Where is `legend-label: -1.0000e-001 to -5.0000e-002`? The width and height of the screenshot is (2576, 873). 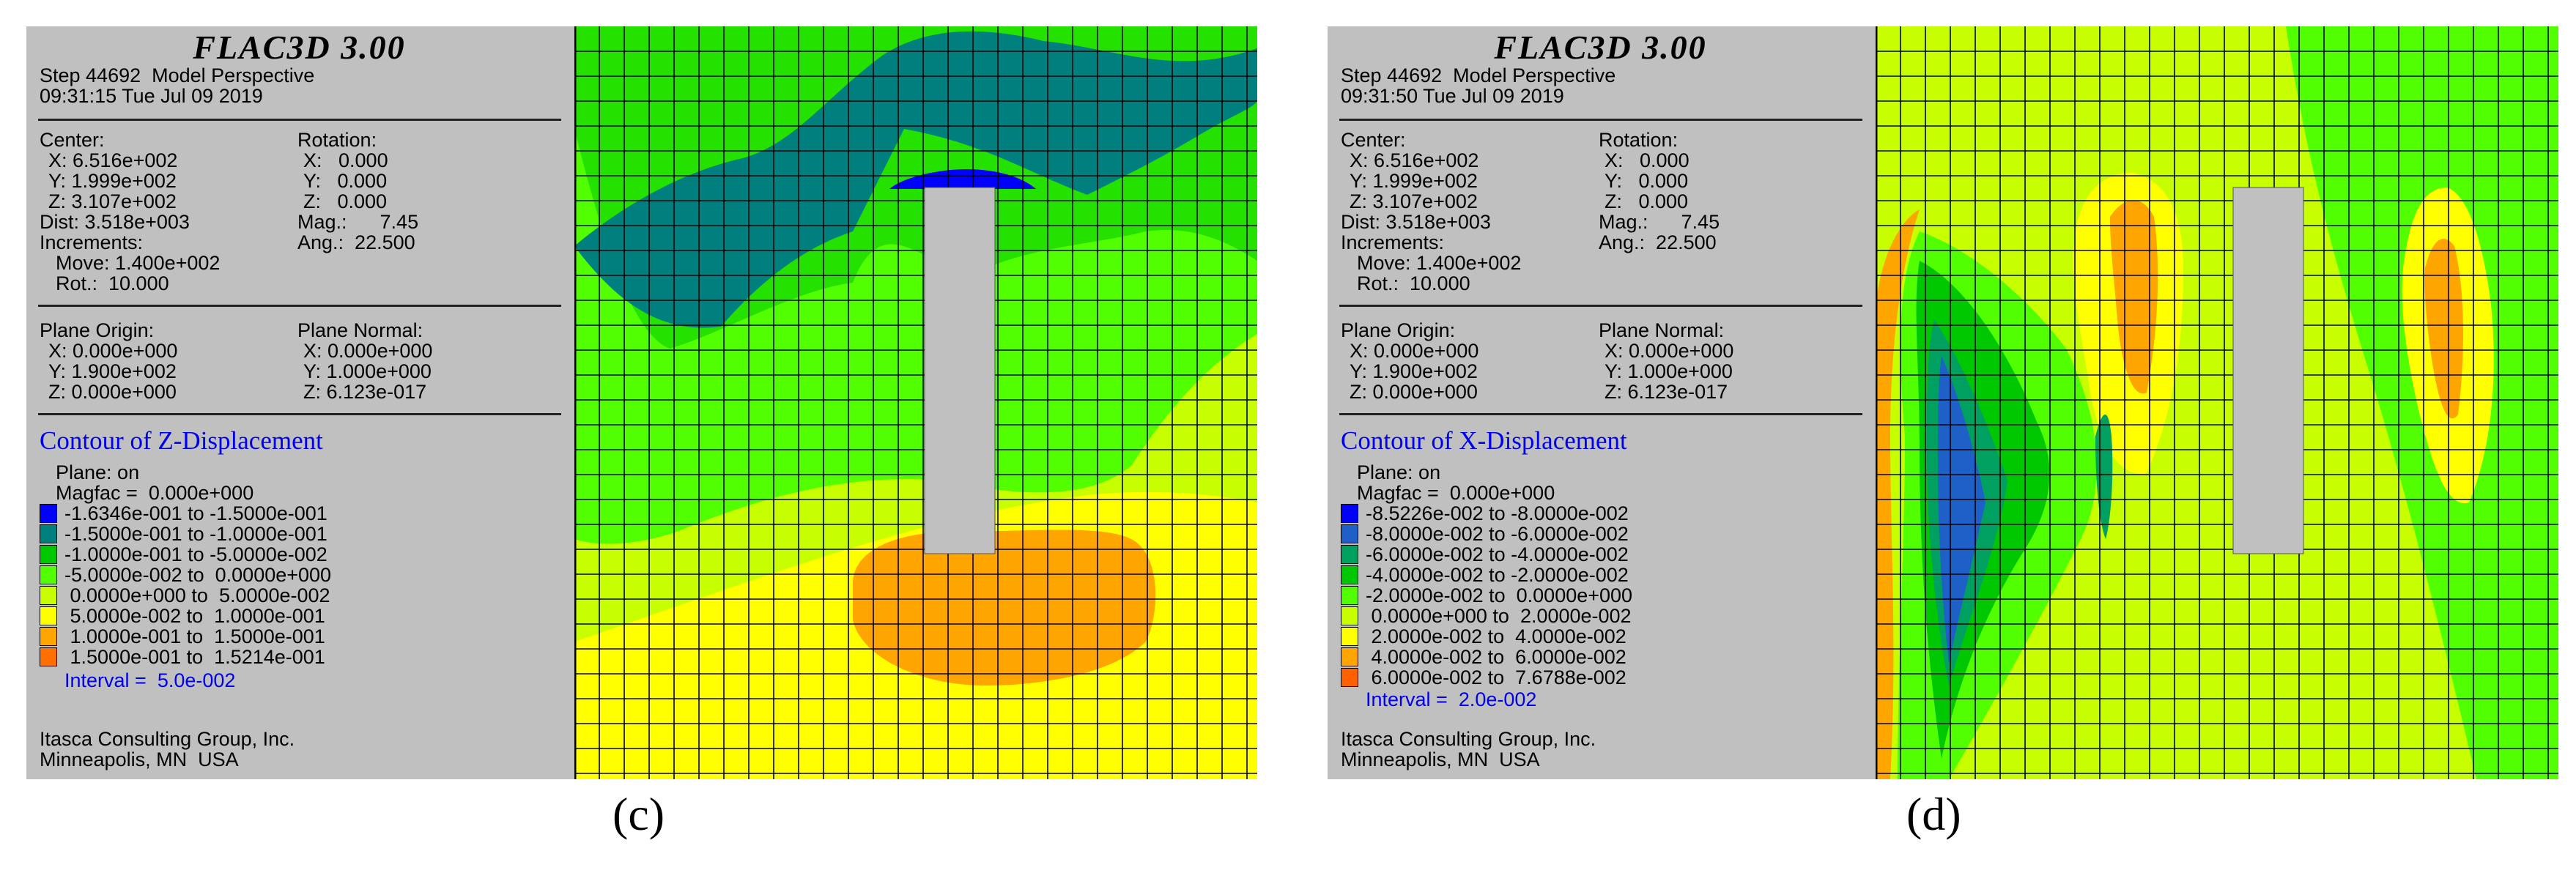
legend-label: -1.0000e-001 to -5.0000e-002 is located at coordinates (195, 554).